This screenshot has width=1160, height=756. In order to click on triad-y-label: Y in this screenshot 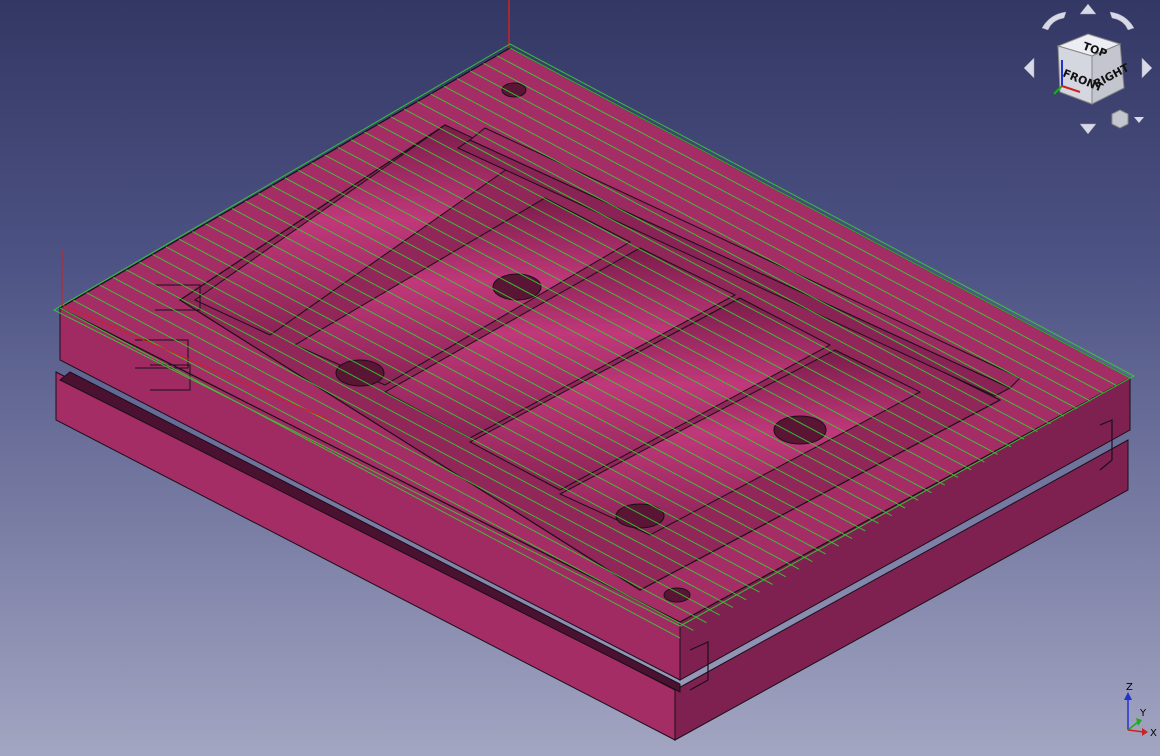, I will do `click(1143, 713)`.